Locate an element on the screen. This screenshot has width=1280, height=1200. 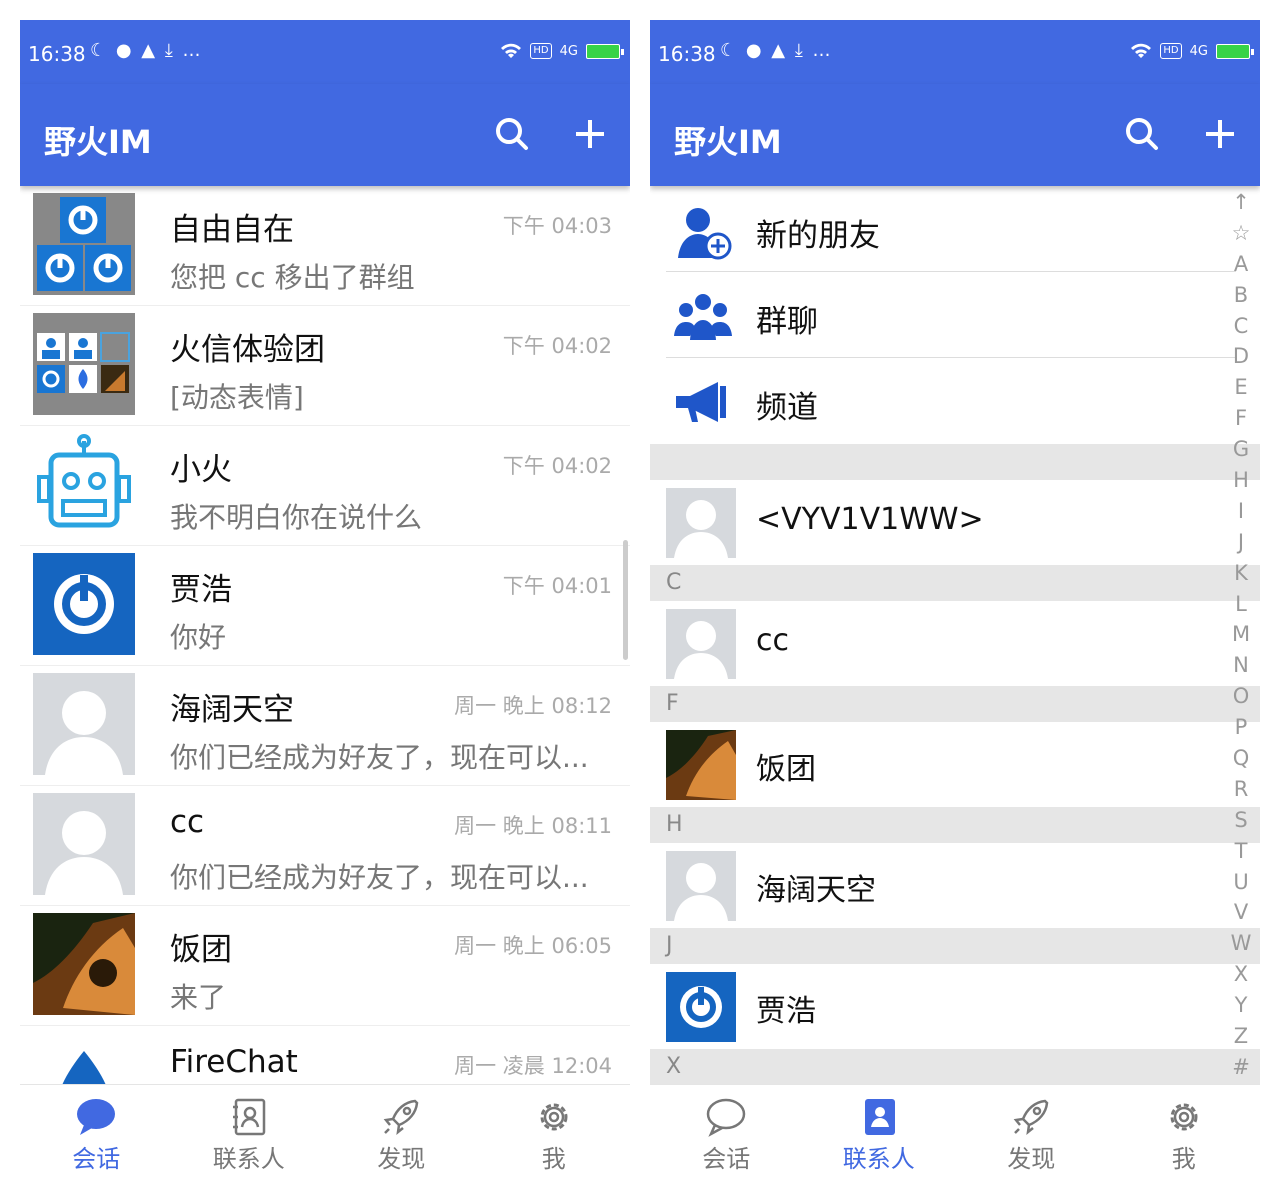
scrollbar is located at coordinates (625, 600).